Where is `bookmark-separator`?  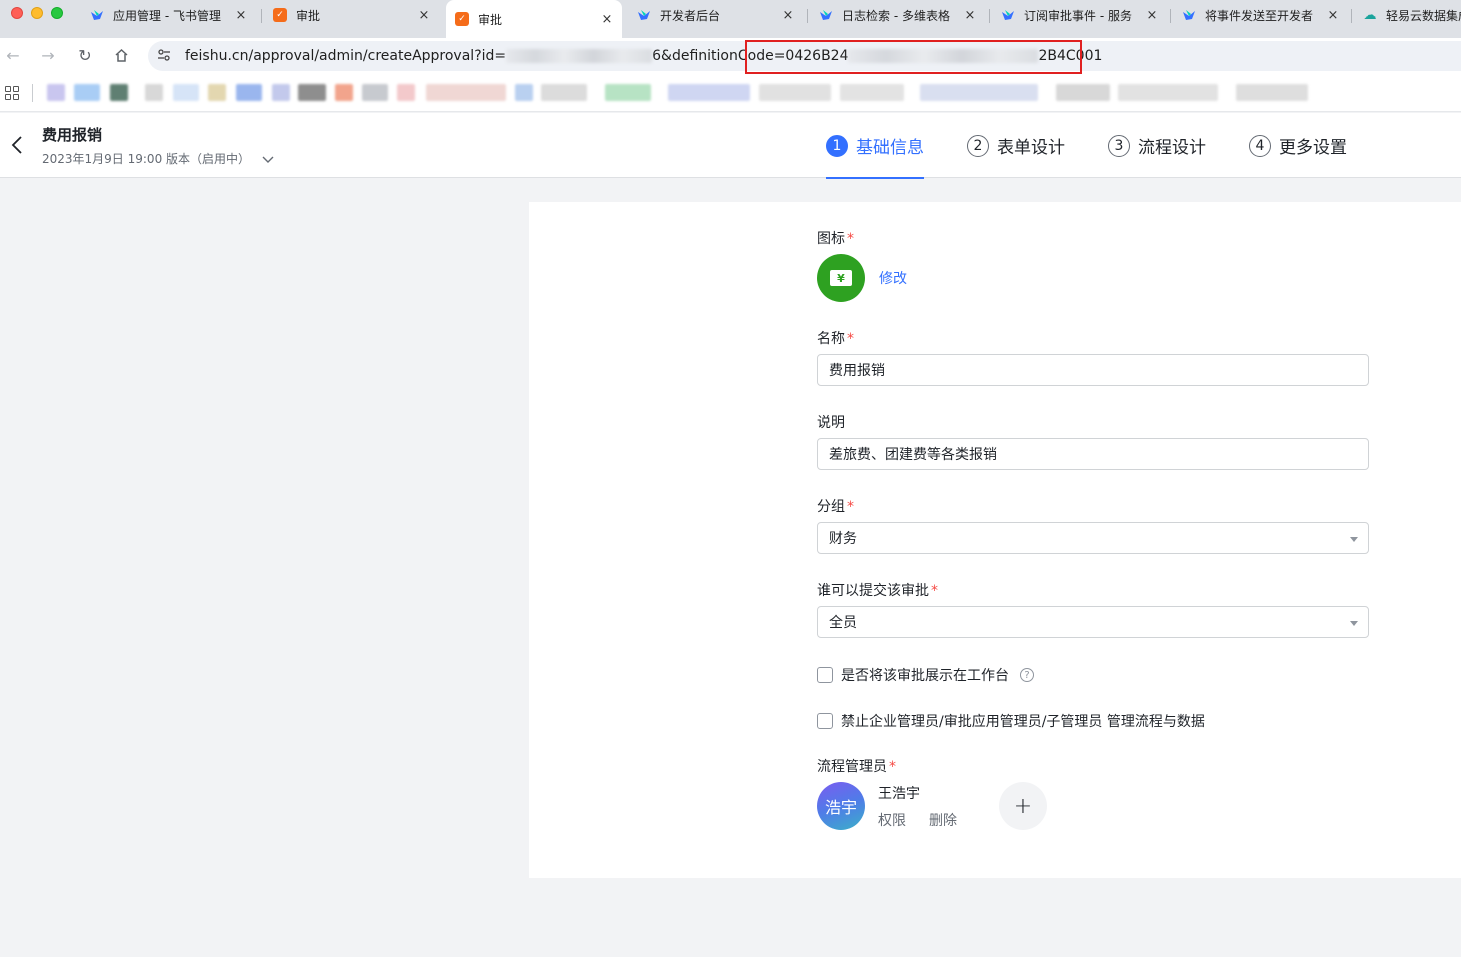 bookmark-separator is located at coordinates (32, 93).